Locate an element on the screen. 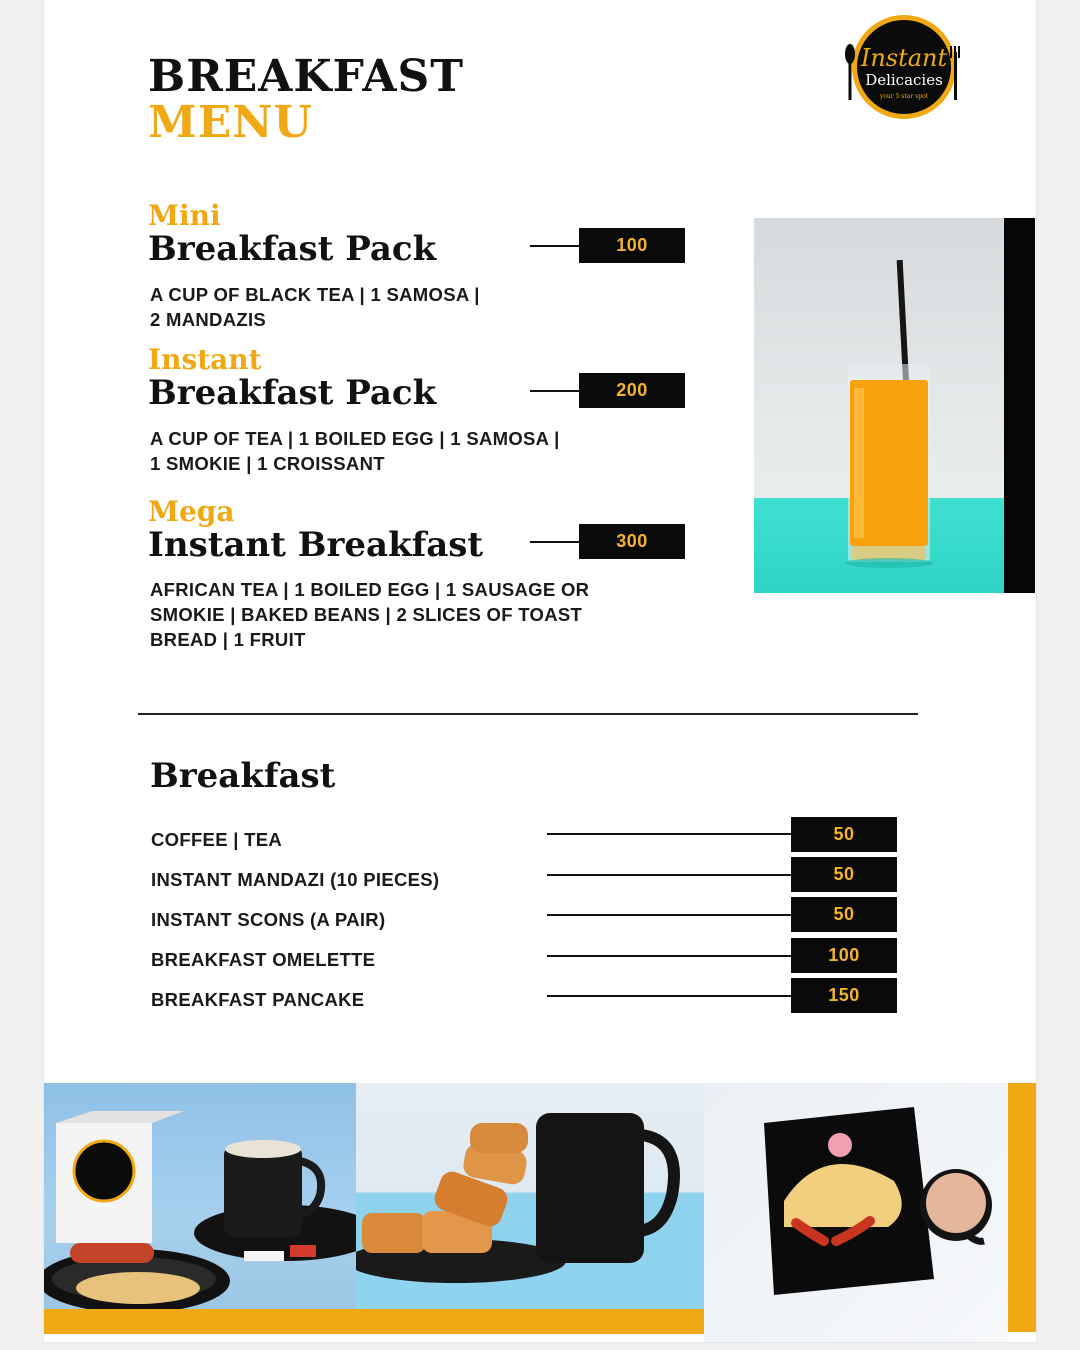  breakfast-item-label: BREAKFAST OMELETTE is located at coordinates (263, 959).